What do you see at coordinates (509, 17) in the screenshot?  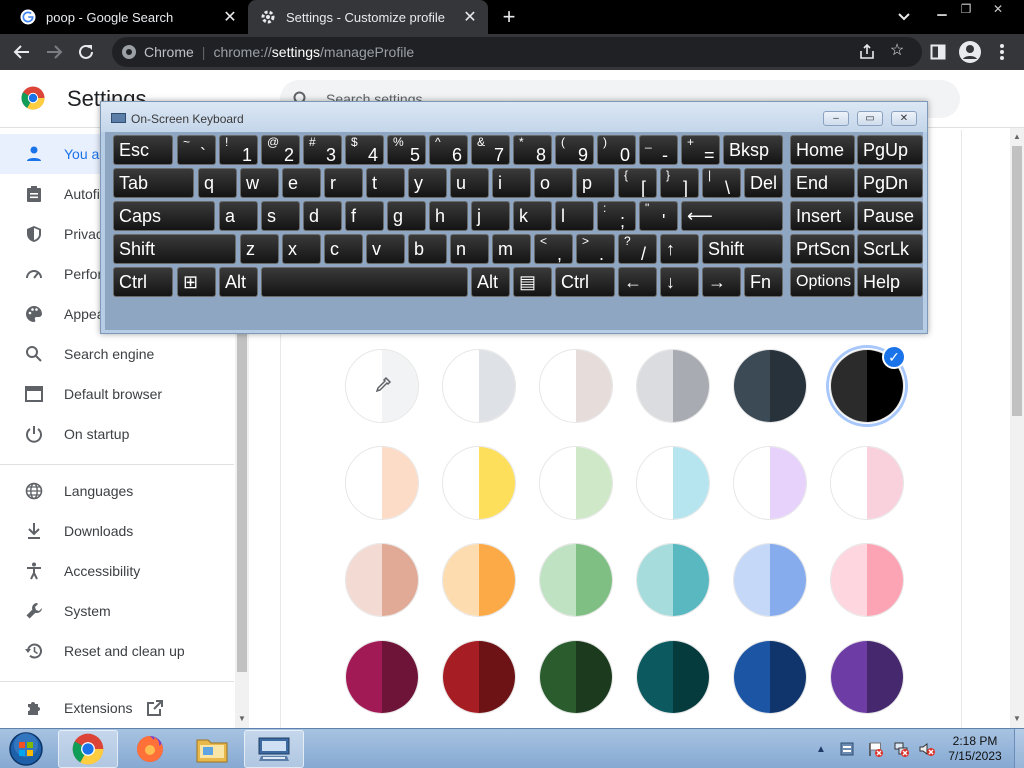 I see `new-tab-button: +` at bounding box center [509, 17].